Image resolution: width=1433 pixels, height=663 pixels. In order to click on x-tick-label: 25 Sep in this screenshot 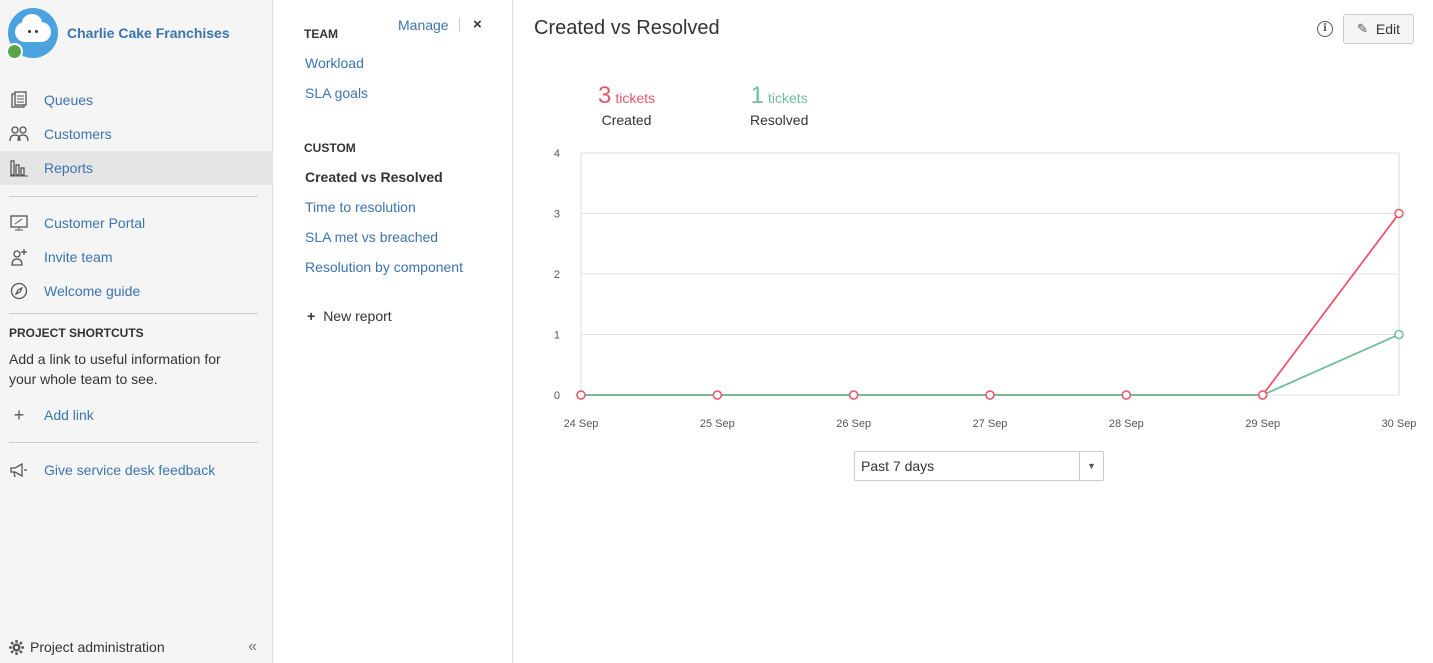, I will do `click(717, 424)`.